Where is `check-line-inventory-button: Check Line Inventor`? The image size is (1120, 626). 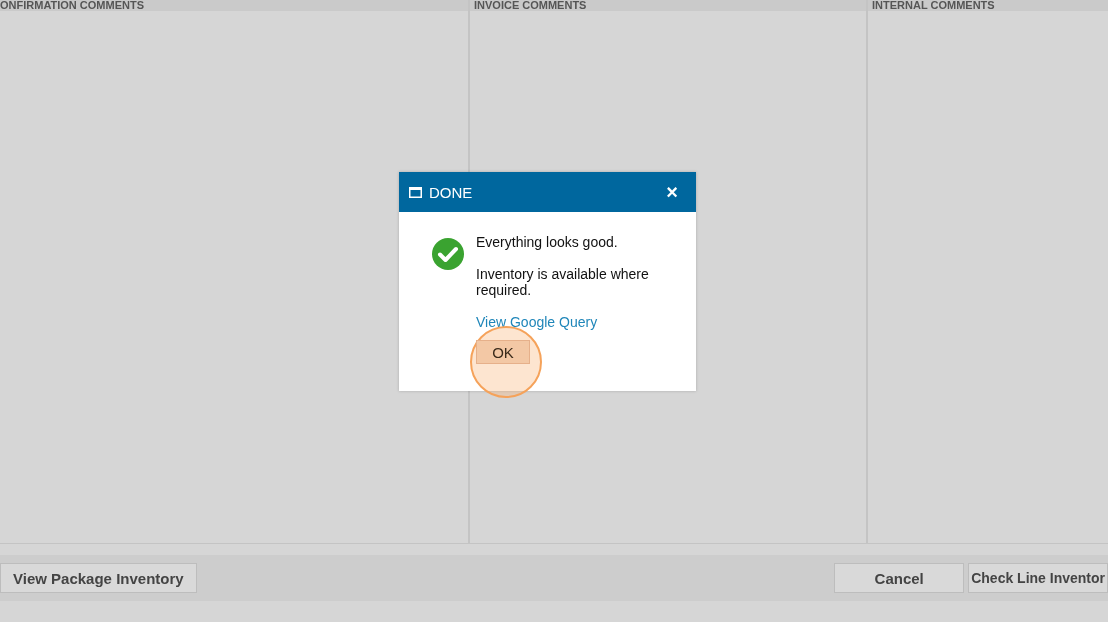 check-line-inventory-button: Check Line Inventor is located at coordinates (1038, 578).